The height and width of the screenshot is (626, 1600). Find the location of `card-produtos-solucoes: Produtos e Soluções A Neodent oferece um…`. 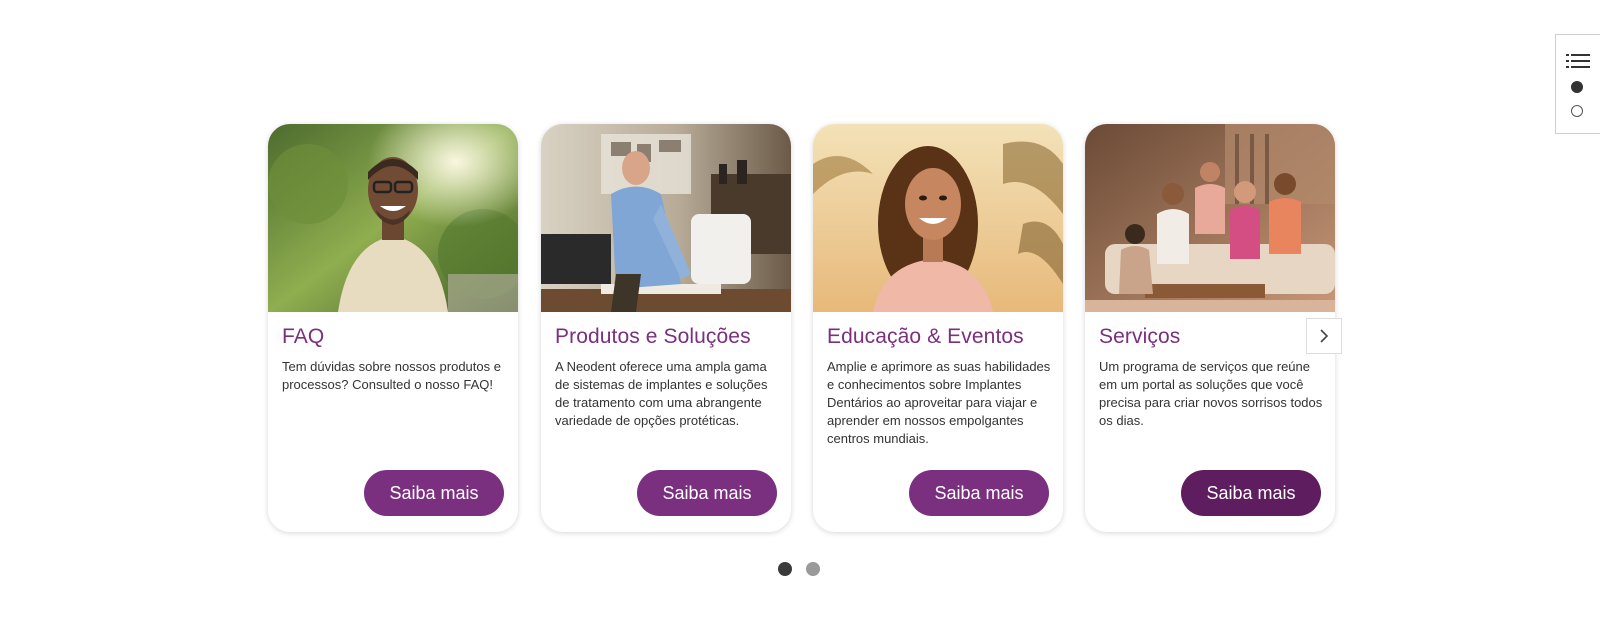

card-produtos-solucoes: Produtos e Soluções A Neodent oferece um… is located at coordinates (666, 328).